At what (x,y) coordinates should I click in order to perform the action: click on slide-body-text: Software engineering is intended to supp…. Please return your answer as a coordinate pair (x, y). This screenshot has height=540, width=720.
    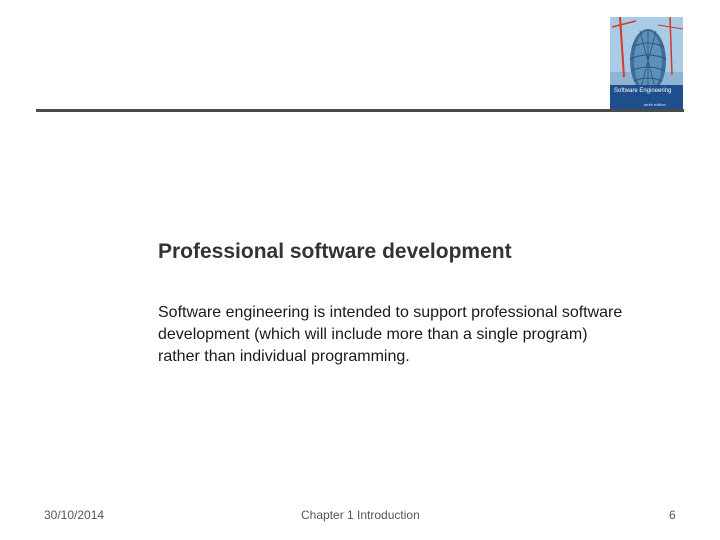
    Looking at the image, I should click on (390, 334).